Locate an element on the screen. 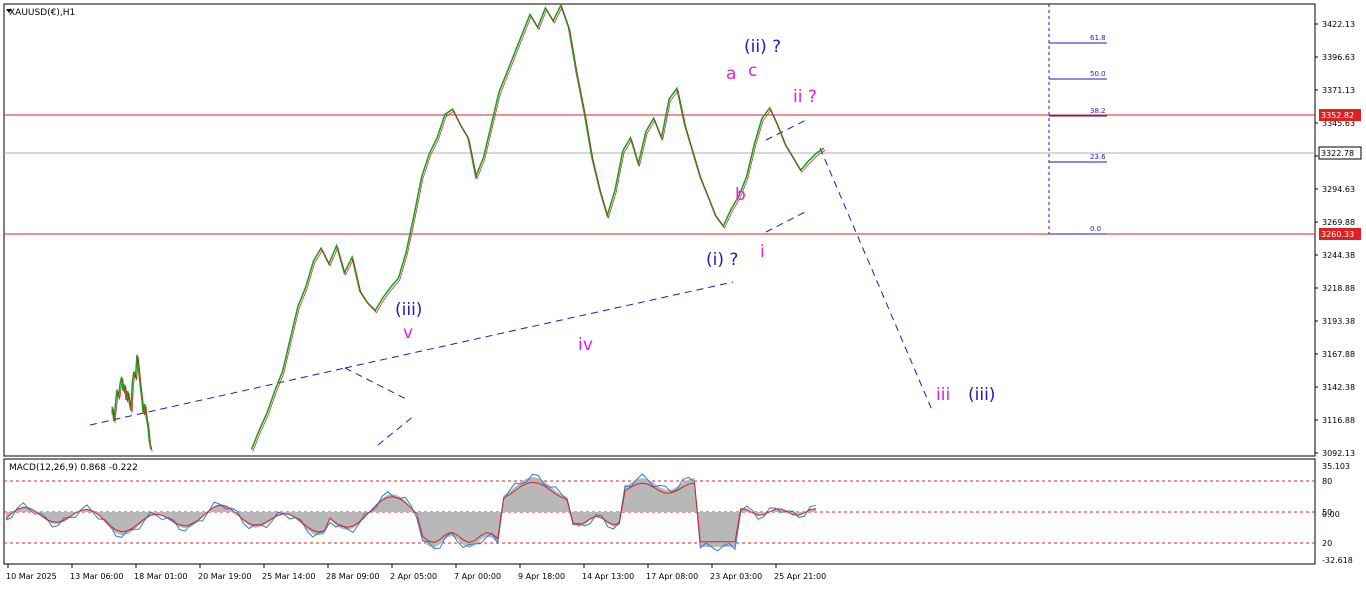 The width and height of the screenshot is (1366, 592). time-axis-label: 10 Mar 2025 is located at coordinates (31, 576).